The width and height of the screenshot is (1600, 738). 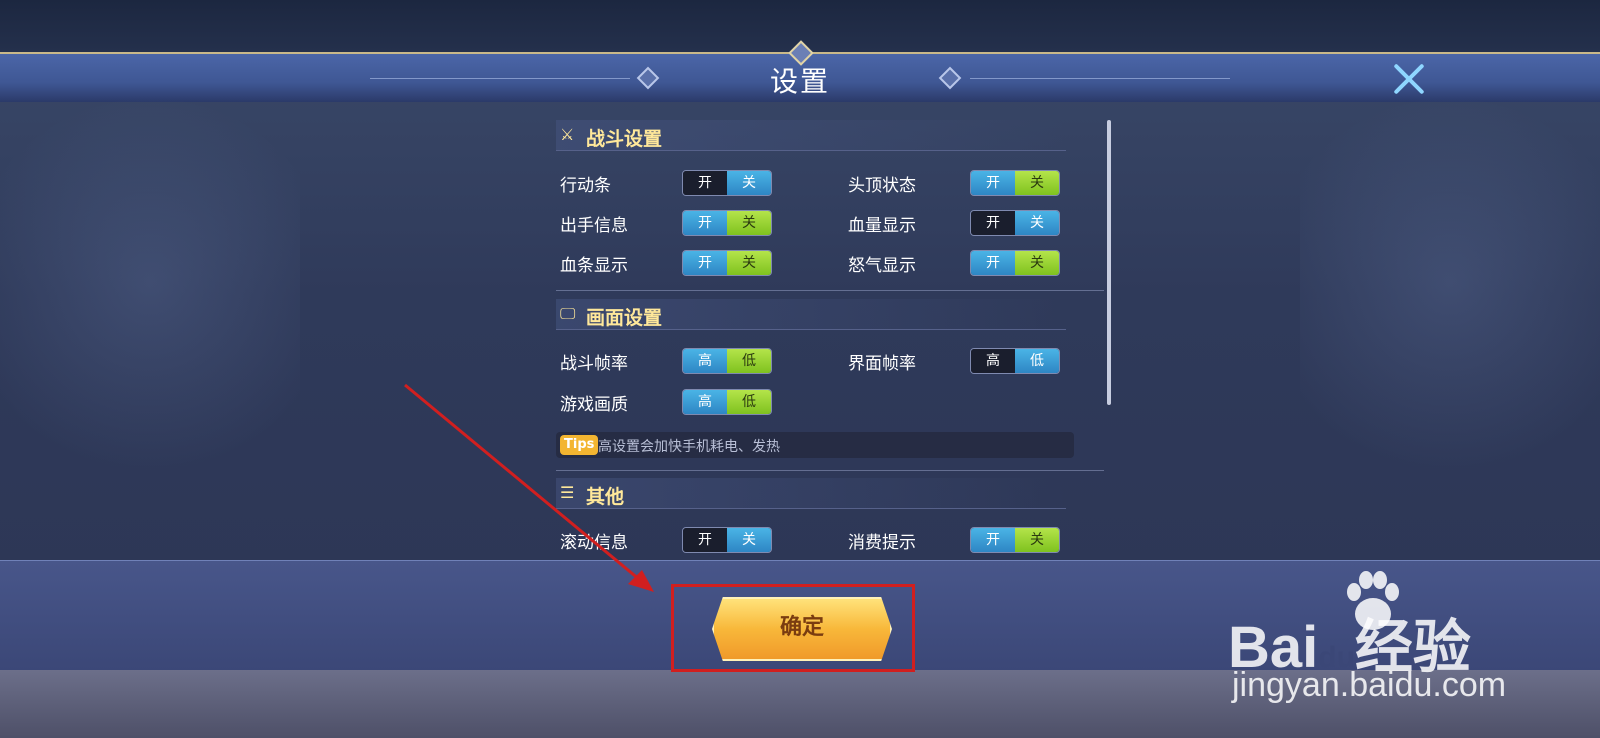 I want to click on toggle-purchase-prompt: 开 关, so click(x=1015, y=540).